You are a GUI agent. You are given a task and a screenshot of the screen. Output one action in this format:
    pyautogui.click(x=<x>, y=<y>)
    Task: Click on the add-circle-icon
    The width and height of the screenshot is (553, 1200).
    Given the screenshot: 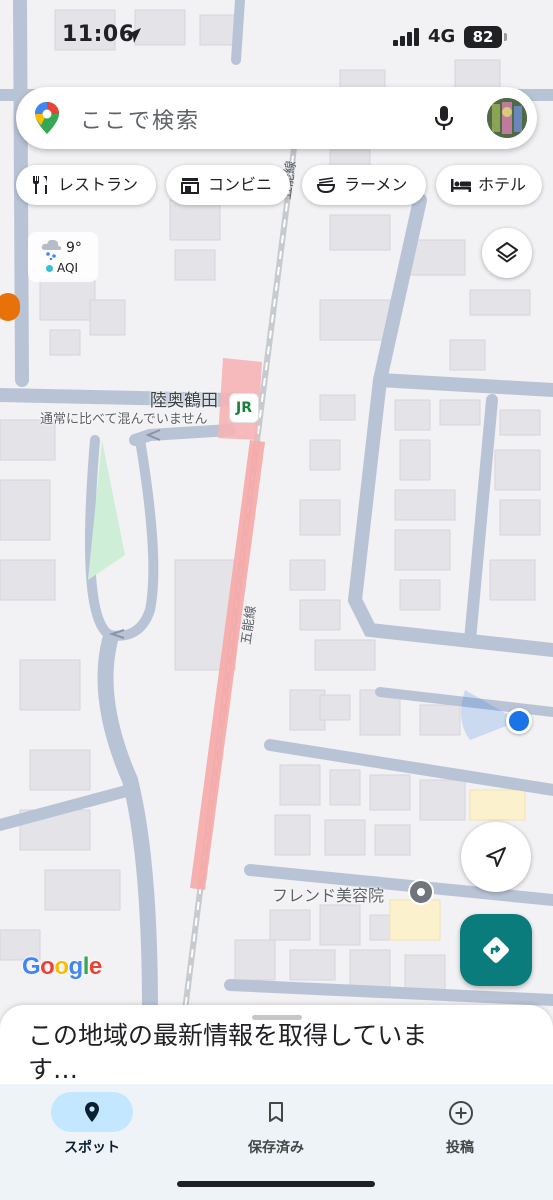 What is the action you would take?
    pyautogui.click(x=461, y=1113)
    